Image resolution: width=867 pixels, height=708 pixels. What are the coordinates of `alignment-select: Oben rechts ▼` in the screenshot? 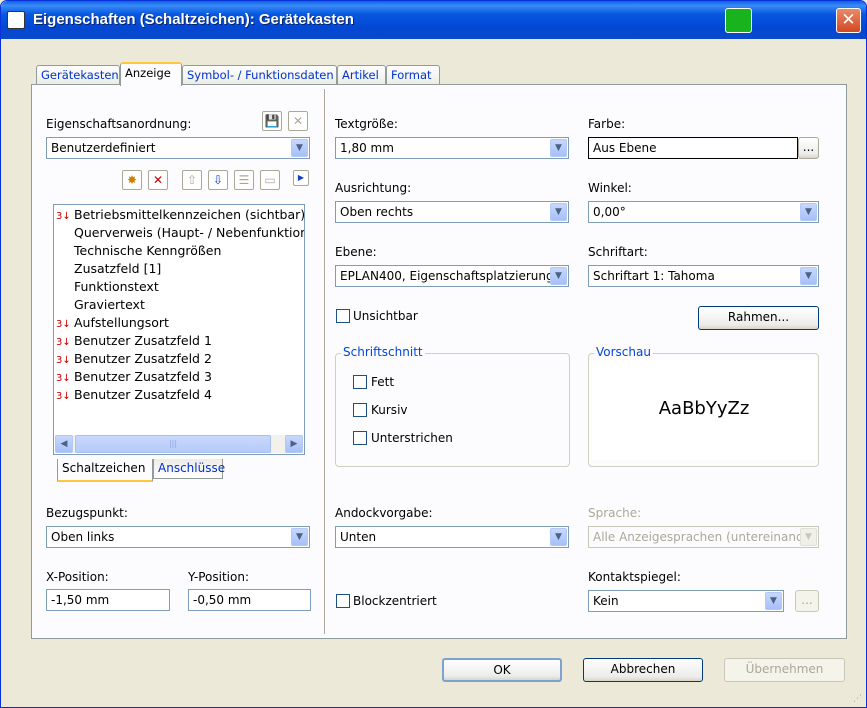 It's located at (452, 212).